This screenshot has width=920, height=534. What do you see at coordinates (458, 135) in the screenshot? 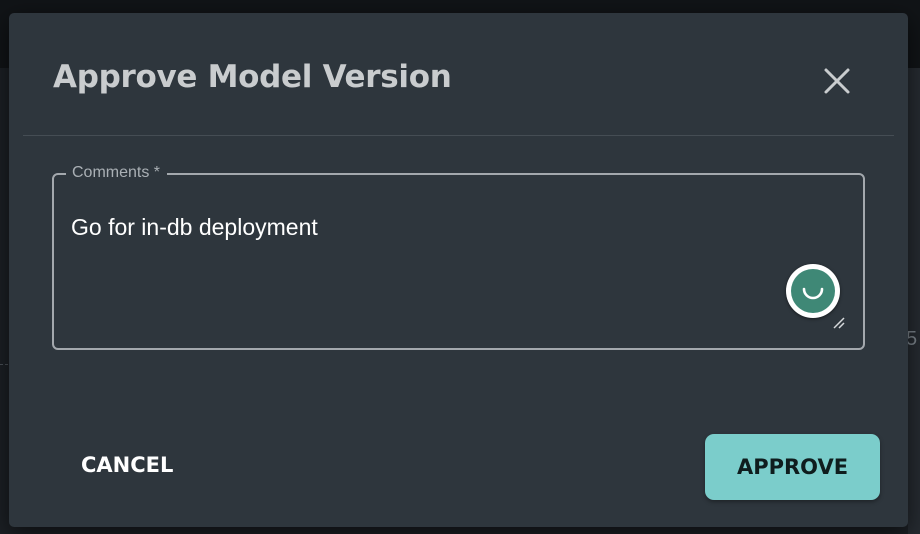
I see `title-divider` at bounding box center [458, 135].